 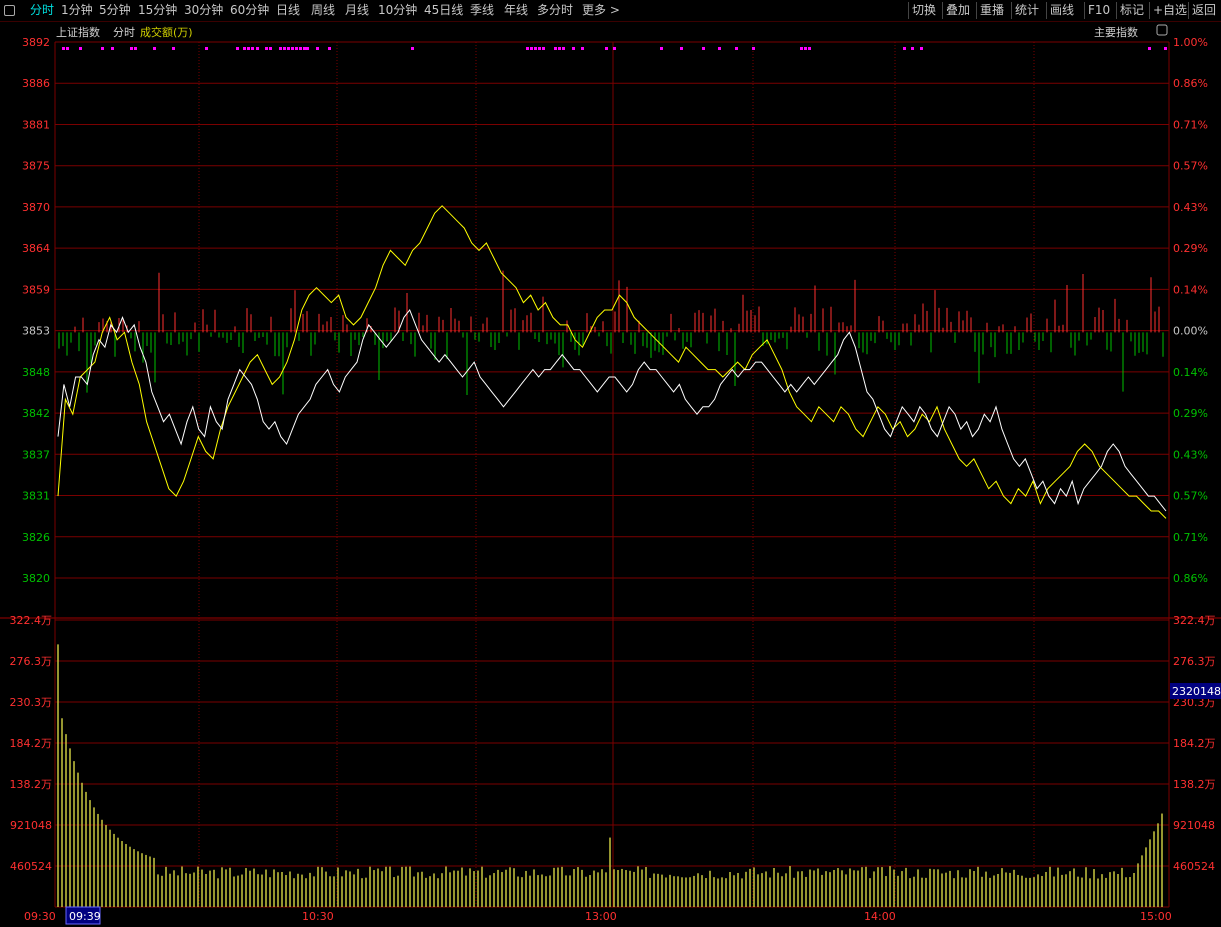 I want to click on tool-button-7: +自选, so click(x=1170, y=10).